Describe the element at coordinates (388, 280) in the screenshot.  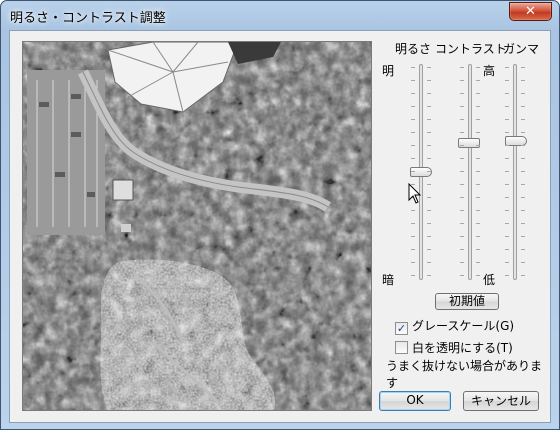
I see `brightness-low-label: 暗` at that location.